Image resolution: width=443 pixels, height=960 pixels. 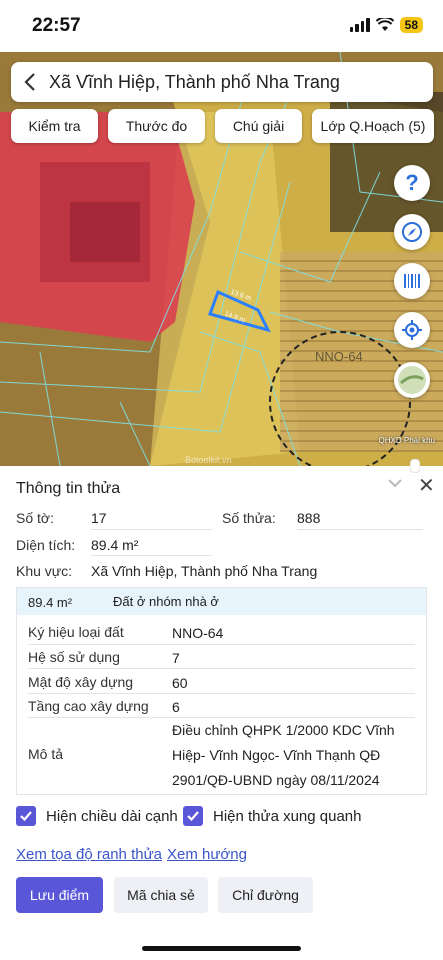 I want to click on view-direction-link: Xem hướng, so click(x=207, y=854).